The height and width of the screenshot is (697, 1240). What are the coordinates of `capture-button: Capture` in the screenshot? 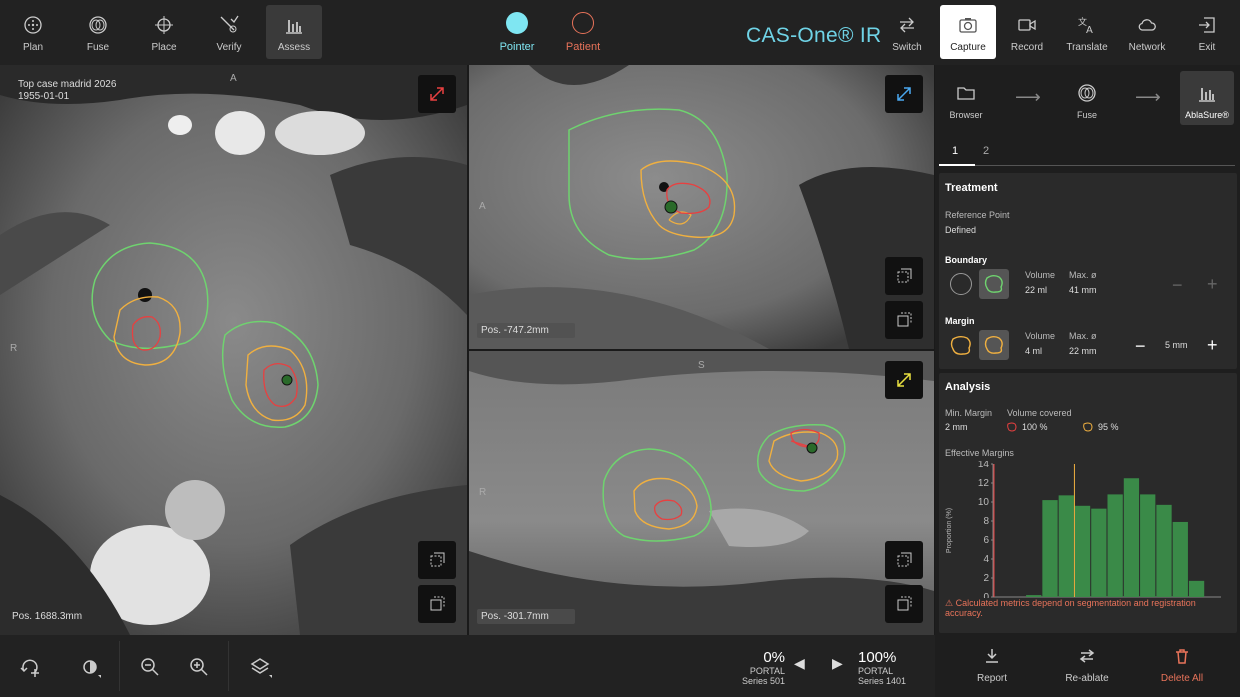 It's located at (968, 32).